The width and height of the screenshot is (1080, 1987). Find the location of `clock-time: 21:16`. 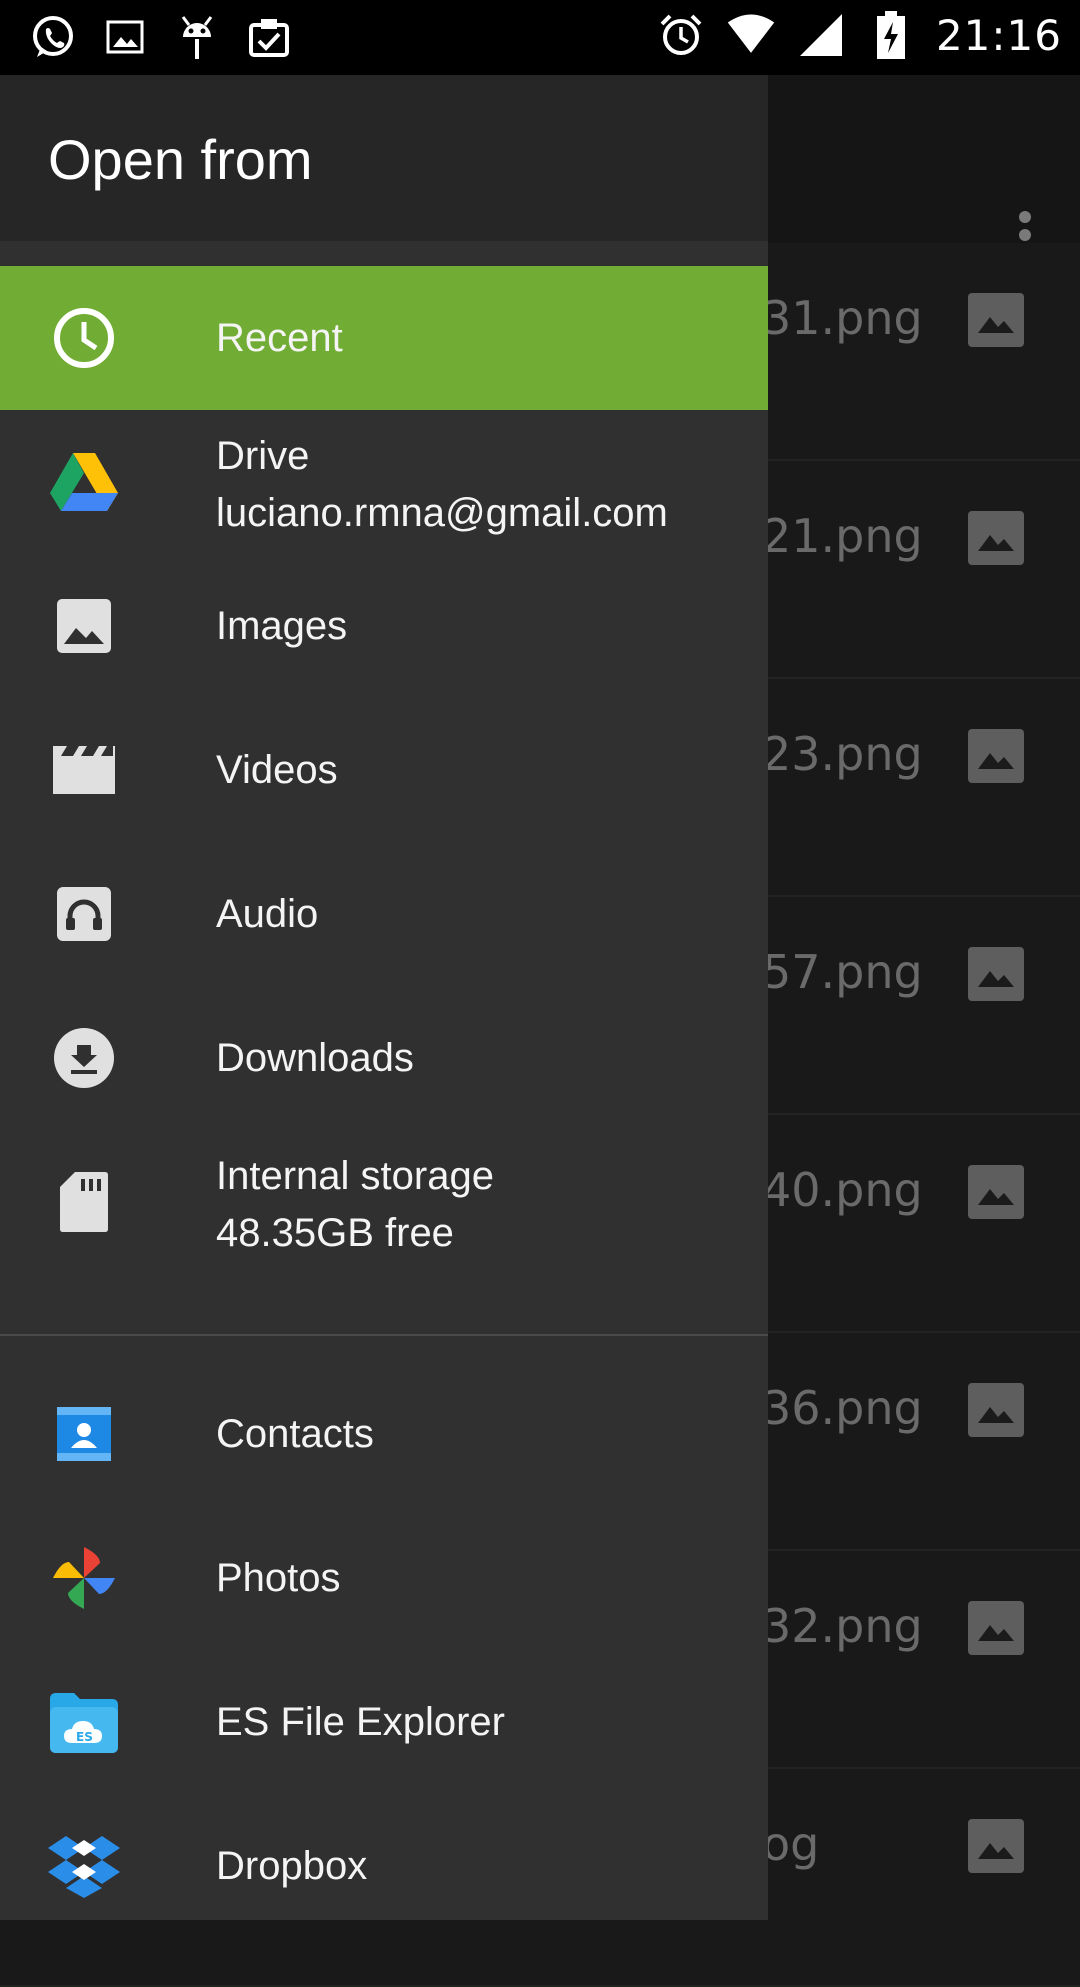

clock-time: 21:16 is located at coordinates (998, 35).